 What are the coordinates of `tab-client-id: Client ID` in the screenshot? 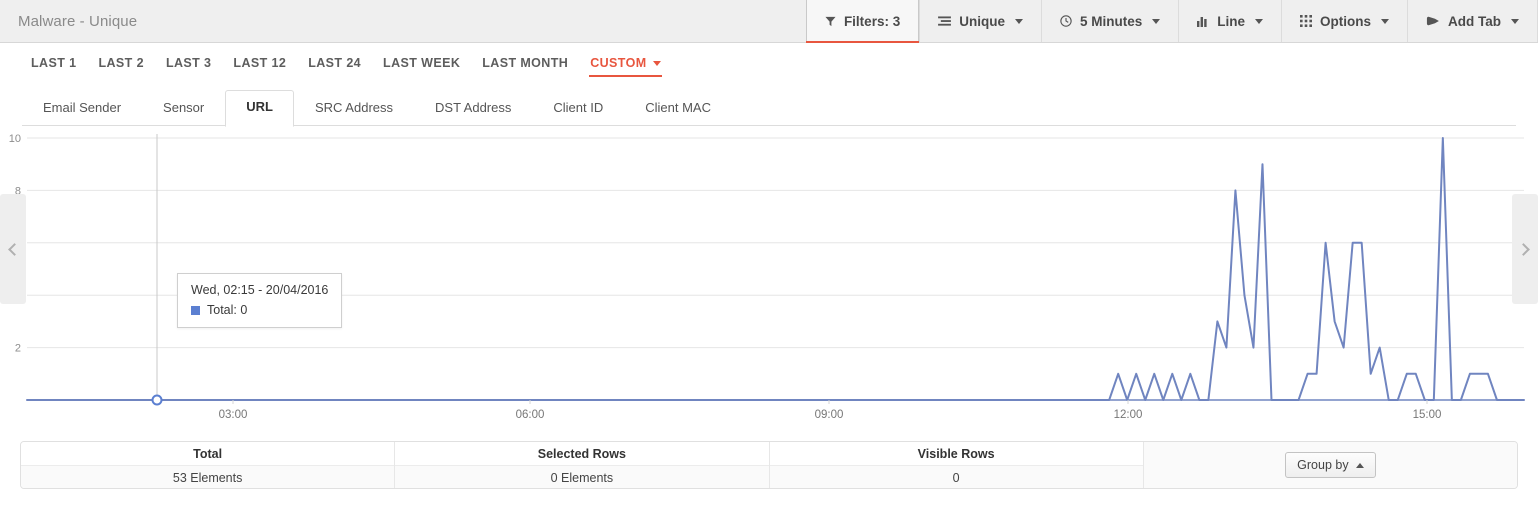 It's located at (578, 108).